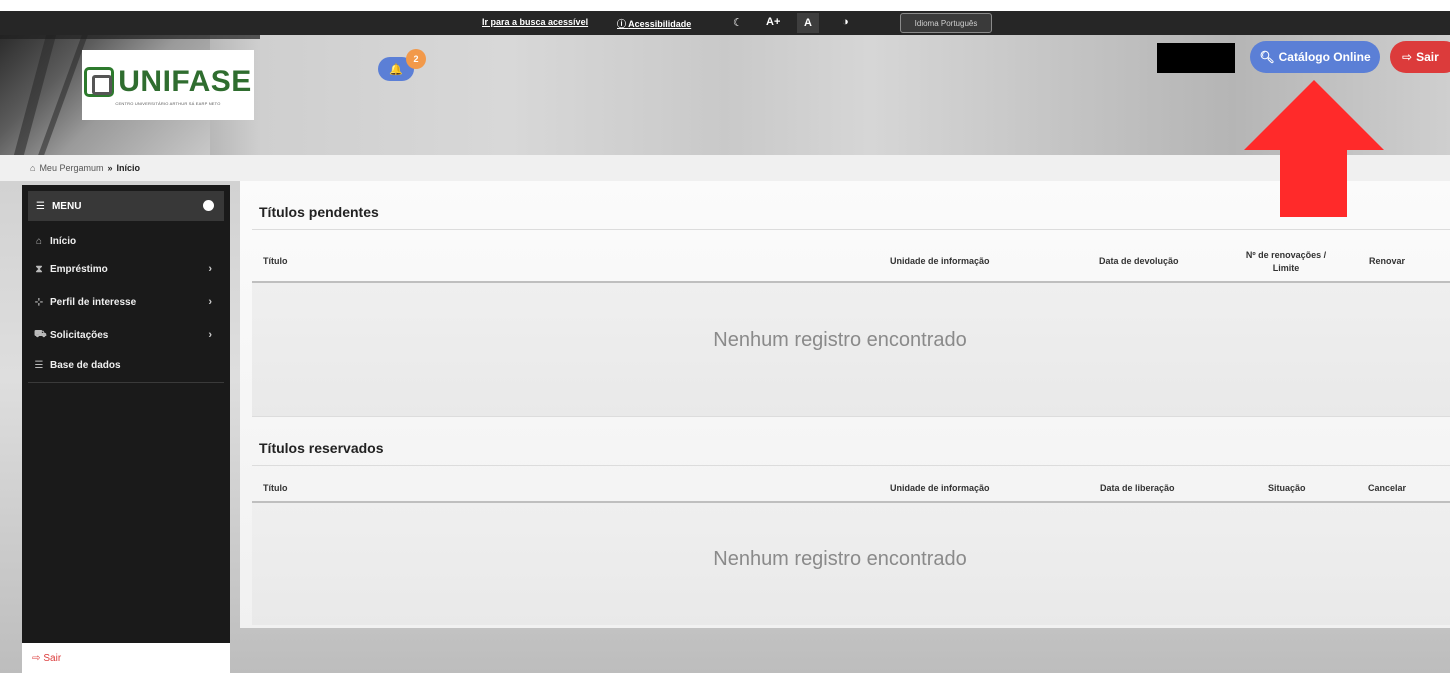  I want to click on sidebar-item-perfil-de-interesse: ⊹ Perfil de interesse ›, so click(126, 302).